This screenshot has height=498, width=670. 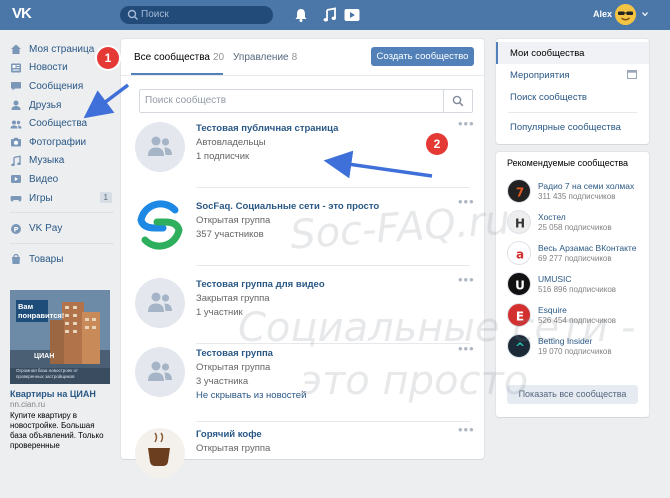 I want to click on community-search-input: Поиск сообществ, so click(x=306, y=101).